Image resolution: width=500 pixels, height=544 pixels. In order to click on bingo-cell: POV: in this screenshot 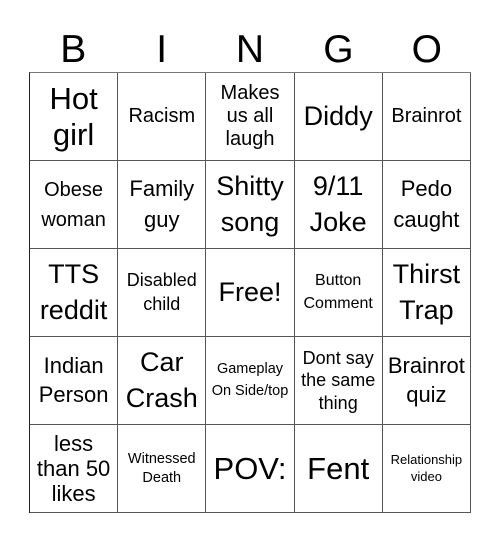, I will do `click(250, 469)`.